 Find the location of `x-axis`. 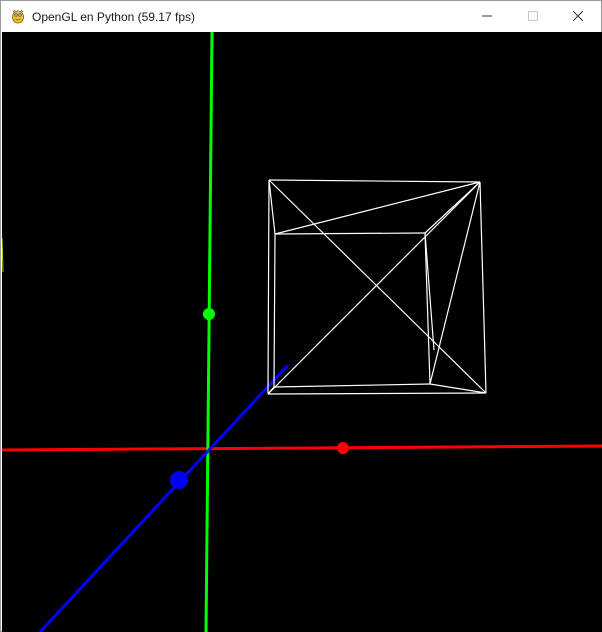

x-axis is located at coordinates (302, 448).